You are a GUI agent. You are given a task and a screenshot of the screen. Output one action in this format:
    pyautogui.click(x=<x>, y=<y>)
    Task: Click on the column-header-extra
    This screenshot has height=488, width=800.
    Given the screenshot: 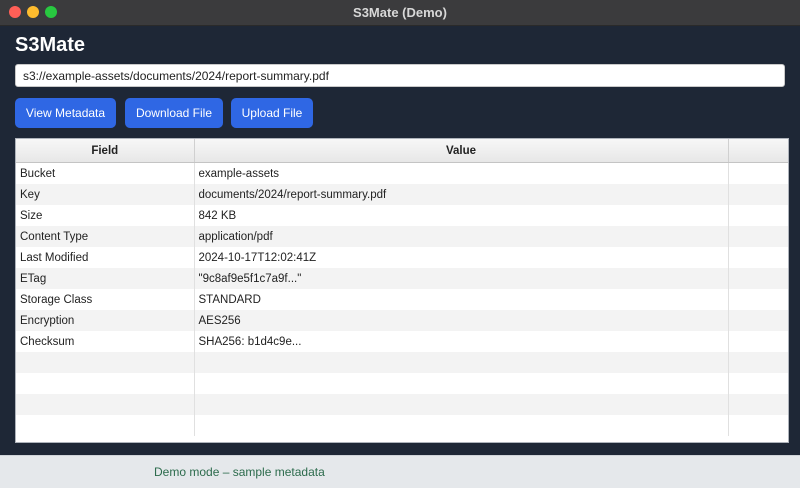 What is the action you would take?
    pyautogui.click(x=758, y=151)
    